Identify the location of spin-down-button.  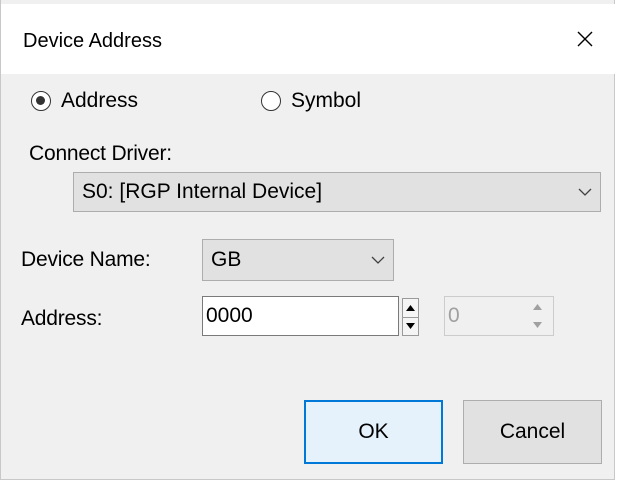
(410, 327).